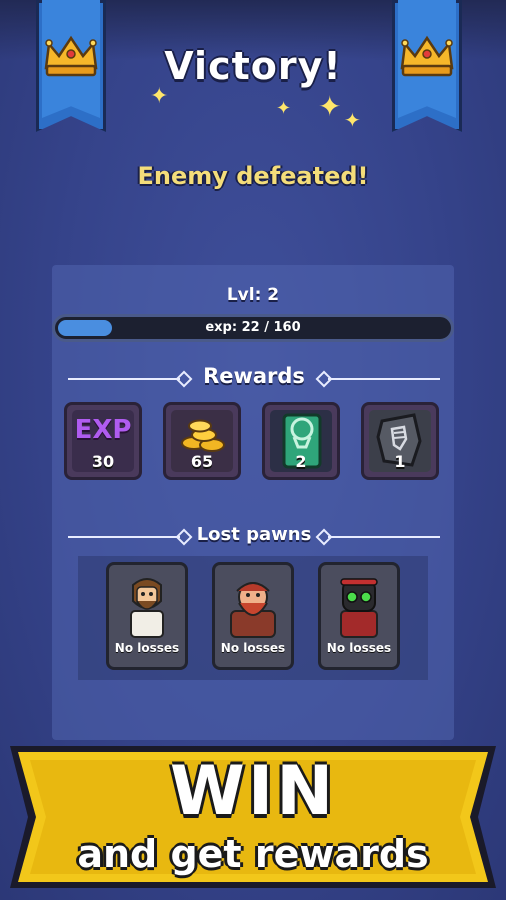 This screenshot has height=900, width=506. Describe the element at coordinates (400, 441) in the screenshot. I see `reward-rune: 1` at that location.